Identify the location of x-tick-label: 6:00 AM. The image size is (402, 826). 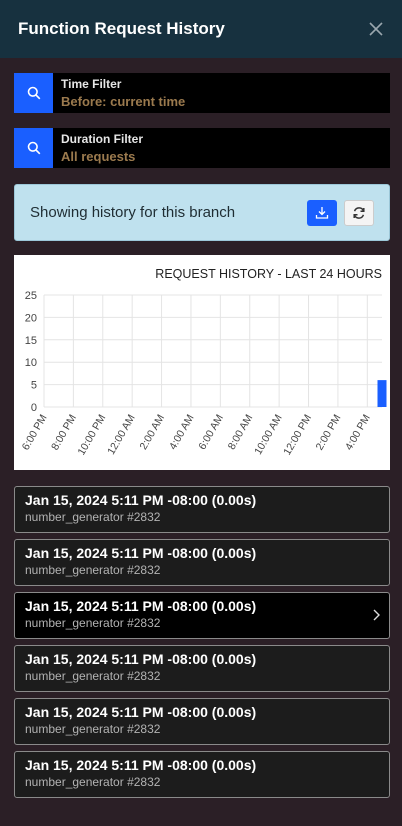
(211, 432).